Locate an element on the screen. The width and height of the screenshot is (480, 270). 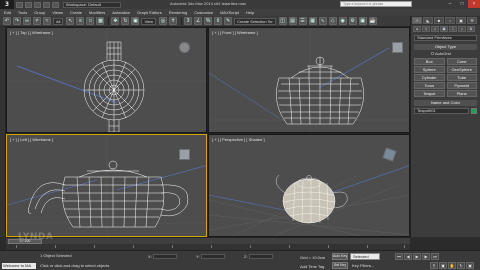
pan-icon: ✋ is located at coordinates (452, 265).